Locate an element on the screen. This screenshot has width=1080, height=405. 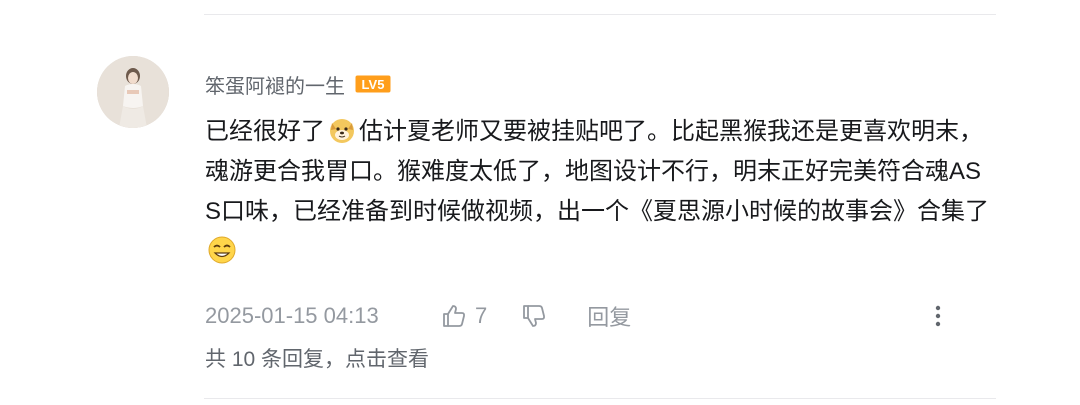
divider-bottom is located at coordinates (600, 398).